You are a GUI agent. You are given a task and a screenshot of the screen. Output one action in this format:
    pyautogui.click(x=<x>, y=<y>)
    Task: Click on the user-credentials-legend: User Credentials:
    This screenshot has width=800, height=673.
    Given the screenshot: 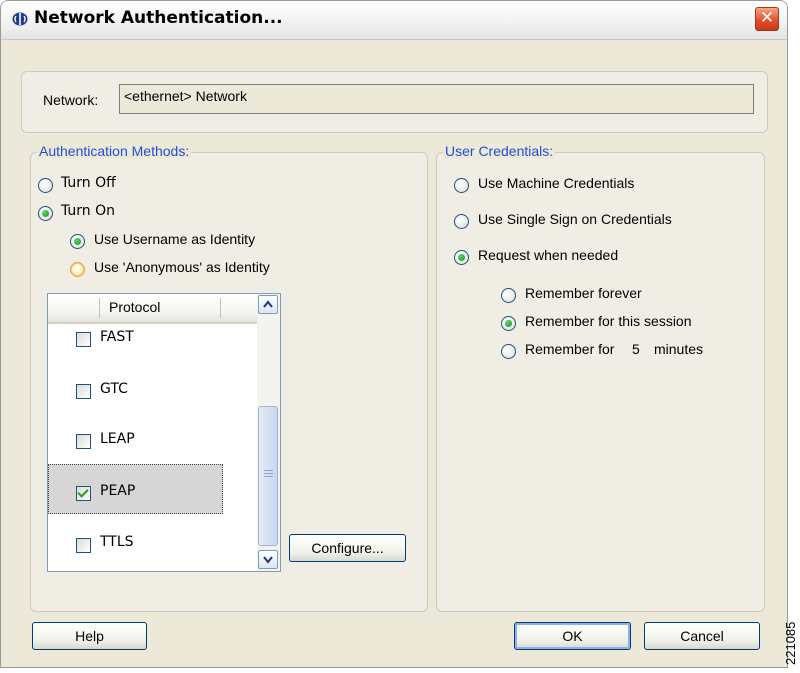 What is the action you would take?
    pyautogui.click(x=499, y=151)
    